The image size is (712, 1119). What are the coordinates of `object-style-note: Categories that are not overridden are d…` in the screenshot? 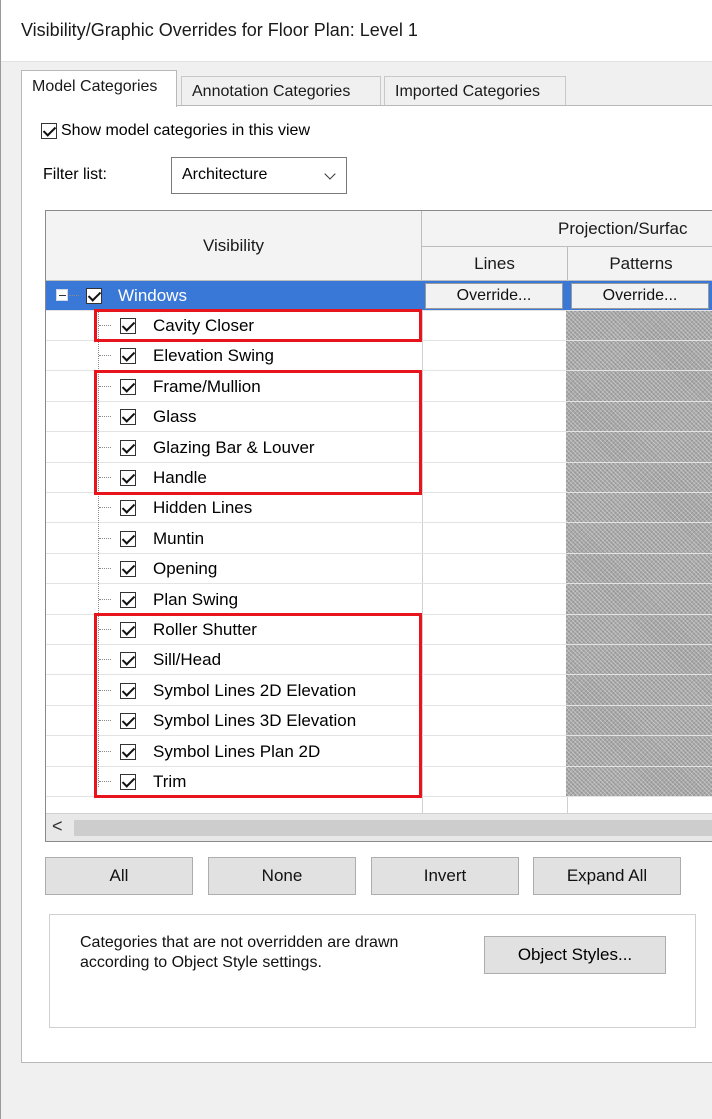 It's located at (239, 952).